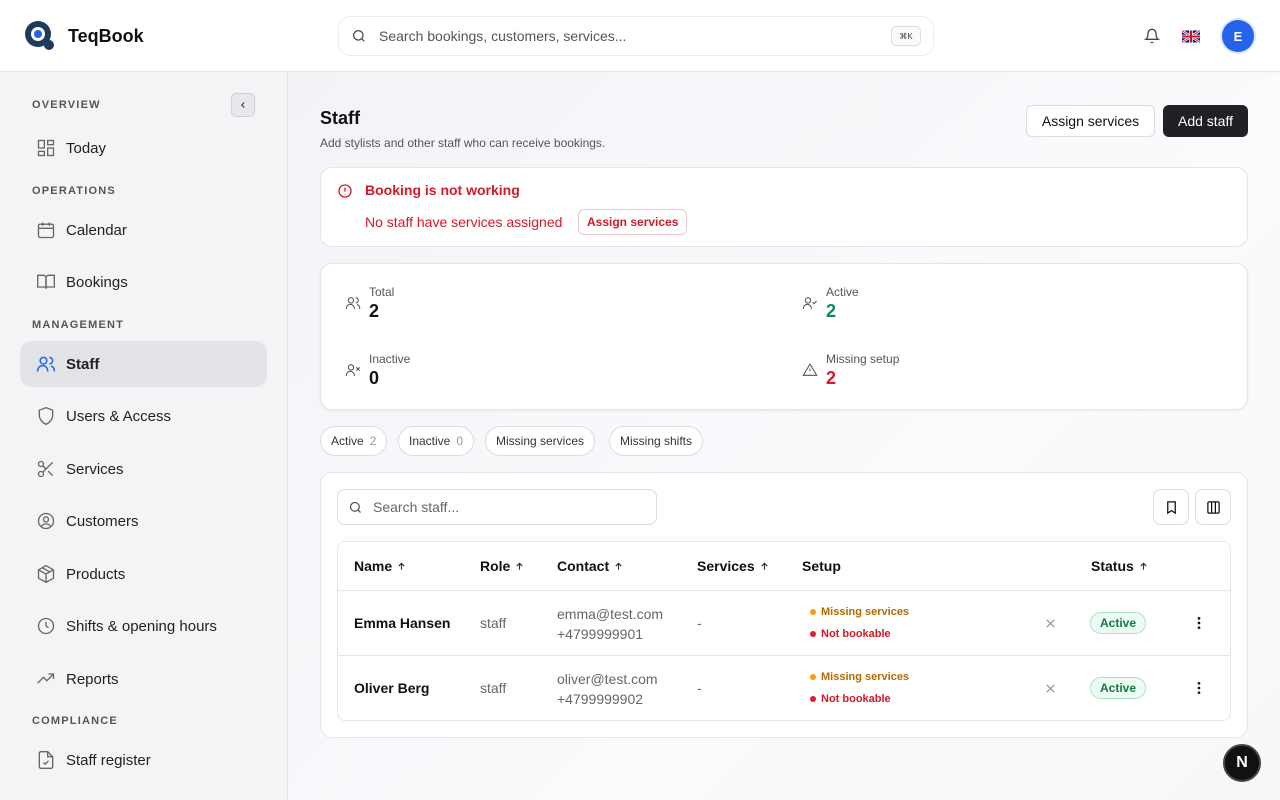 This screenshot has height=800, width=1280. I want to click on stat-label: Total, so click(382, 292).